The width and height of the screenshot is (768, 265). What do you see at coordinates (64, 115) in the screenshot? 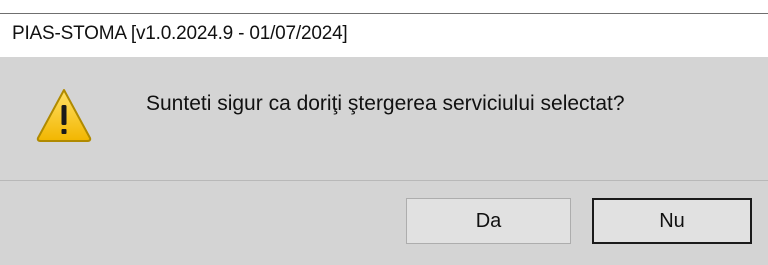
I see `warning-icon` at bounding box center [64, 115].